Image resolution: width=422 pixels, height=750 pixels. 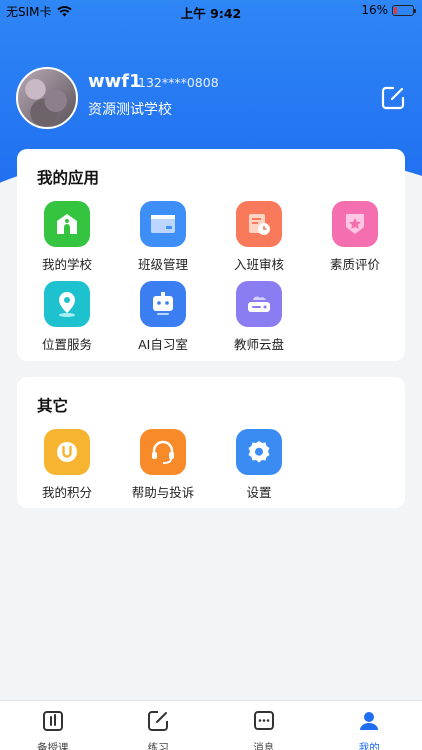 What do you see at coordinates (393, 98) in the screenshot?
I see `edit-icon` at bounding box center [393, 98].